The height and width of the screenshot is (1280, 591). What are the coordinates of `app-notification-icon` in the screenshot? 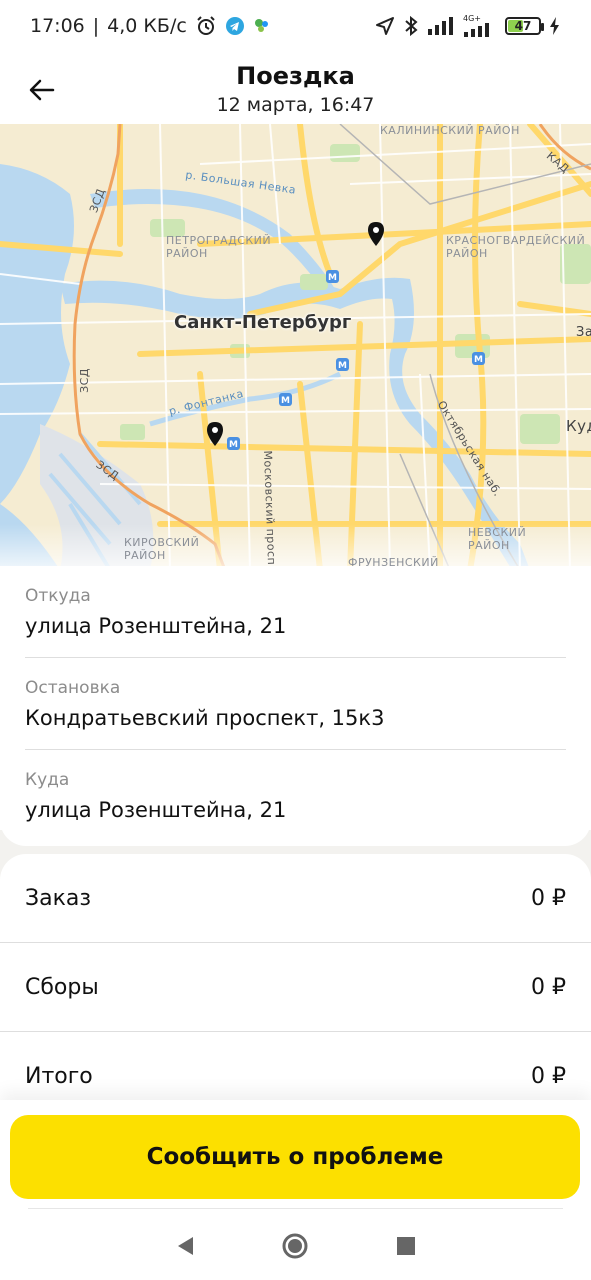 It's located at (262, 26).